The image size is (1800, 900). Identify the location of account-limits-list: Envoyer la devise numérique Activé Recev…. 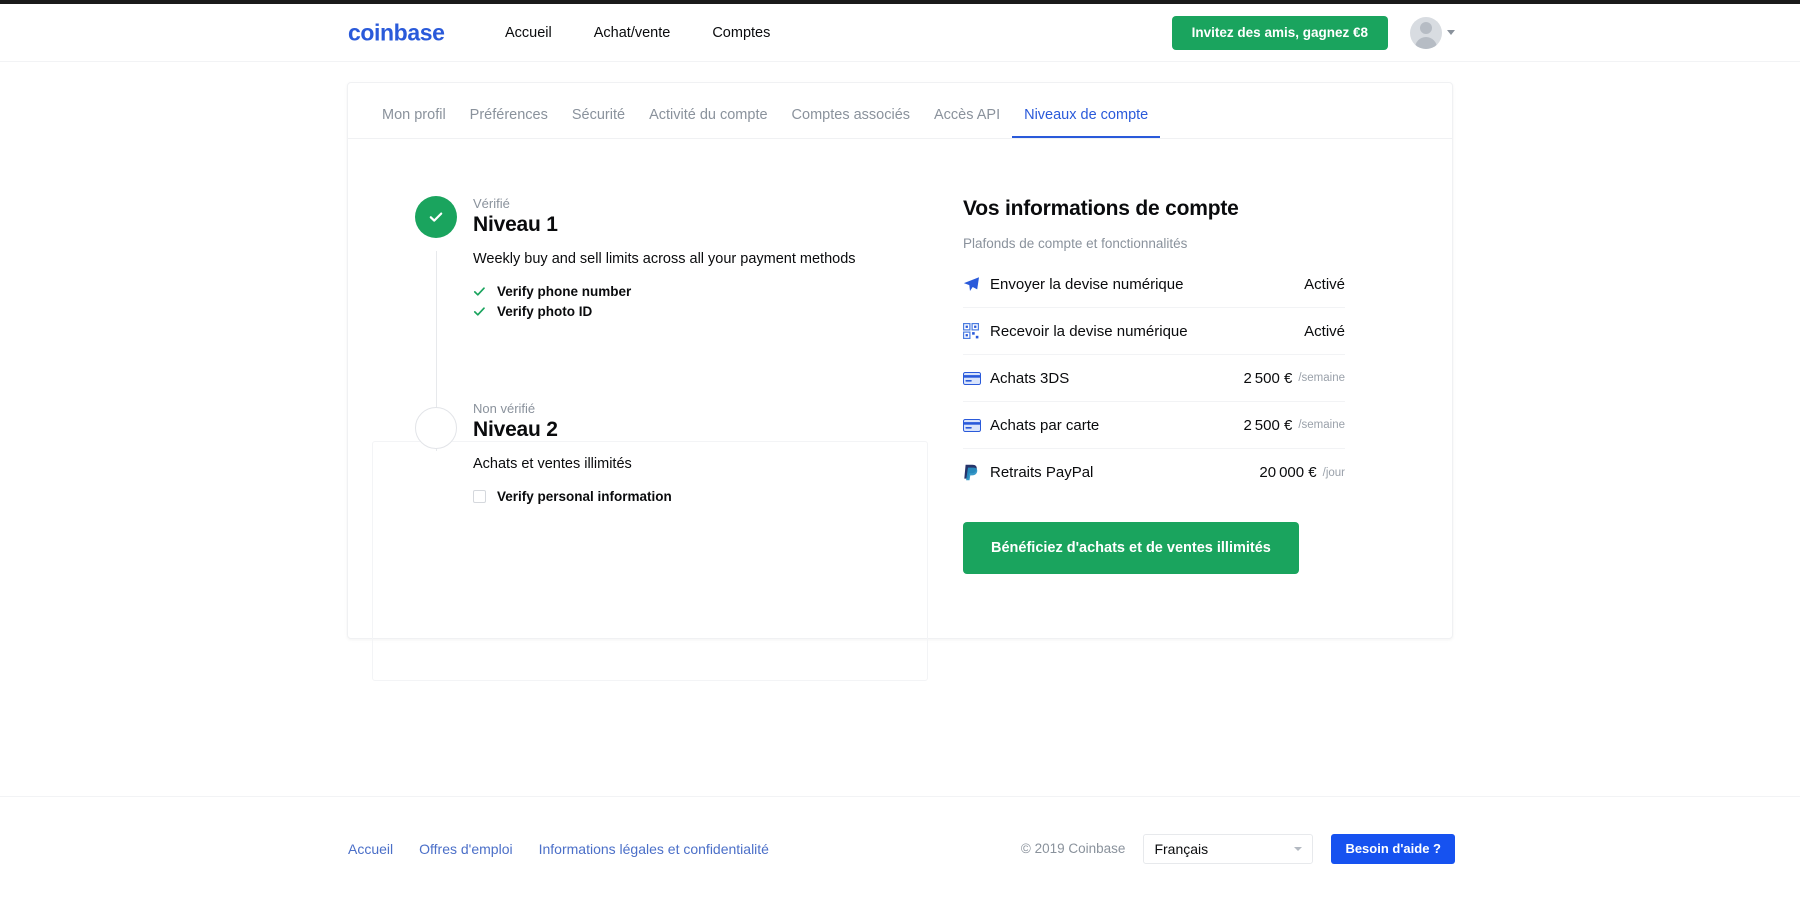
(1154, 378).